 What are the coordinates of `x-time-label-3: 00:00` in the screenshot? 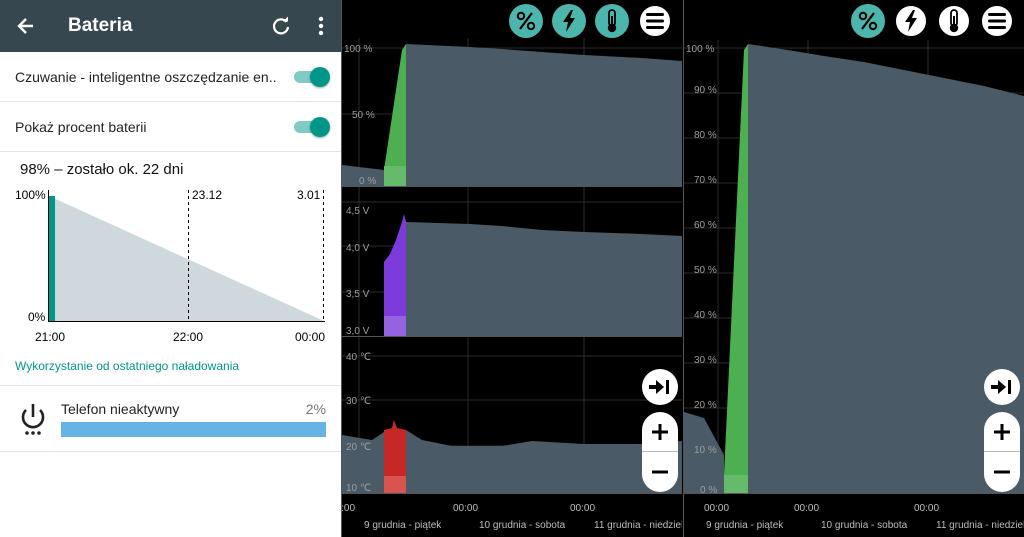 It's located at (582, 508).